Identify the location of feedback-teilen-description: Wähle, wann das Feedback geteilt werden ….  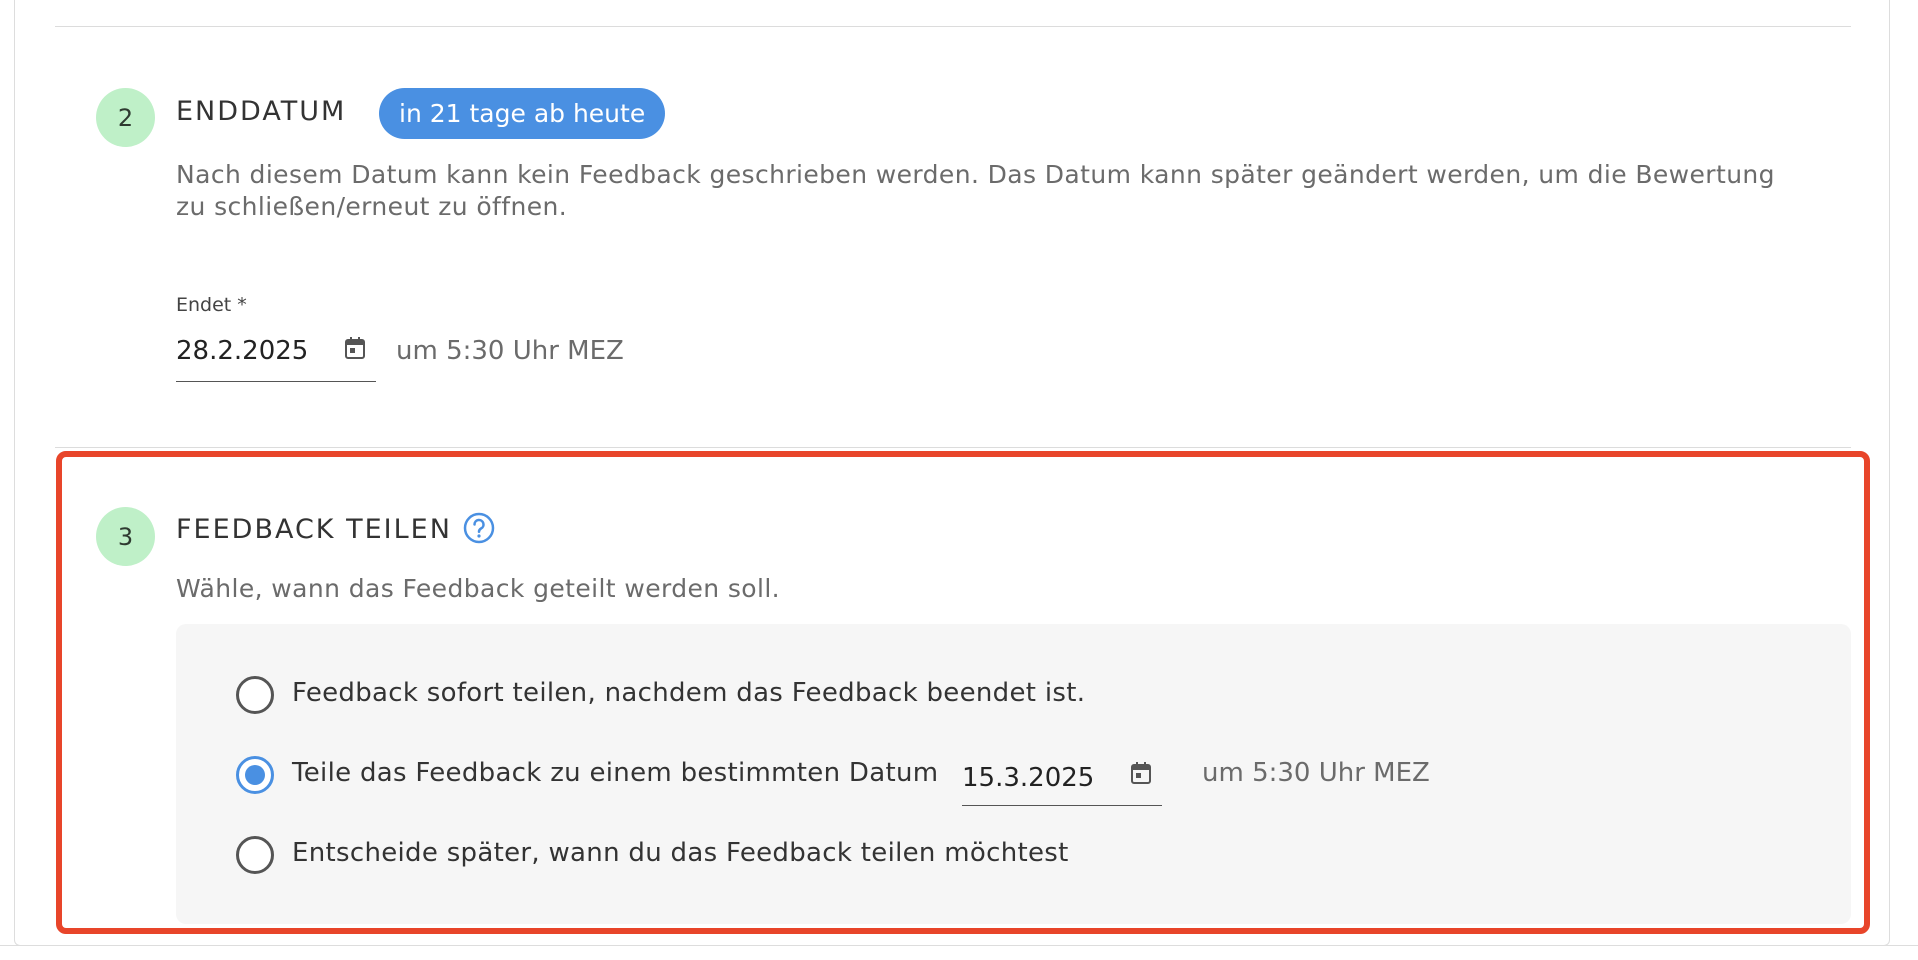
(478, 588).